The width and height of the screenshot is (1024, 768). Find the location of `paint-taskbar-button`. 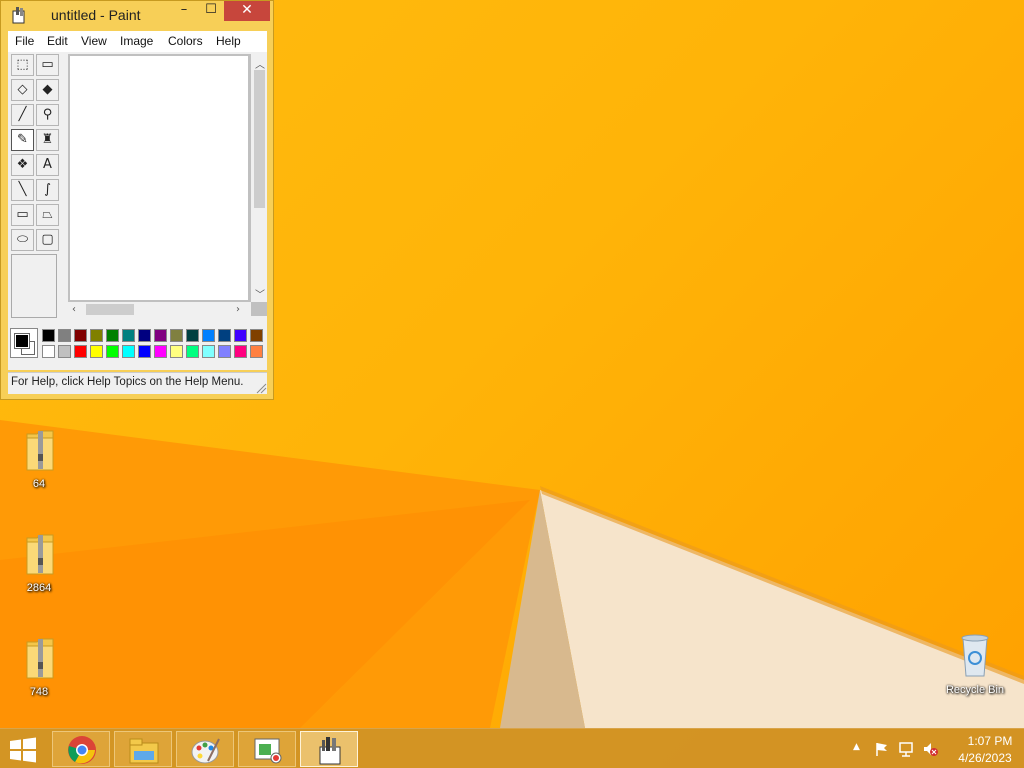

paint-taskbar-button is located at coordinates (329, 749).